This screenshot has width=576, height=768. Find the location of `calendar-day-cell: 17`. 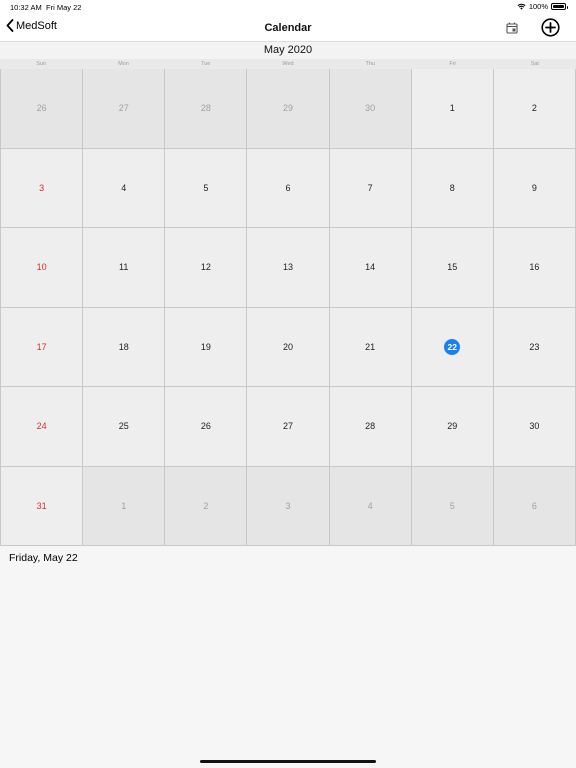

calendar-day-cell: 17 is located at coordinates (42, 347).